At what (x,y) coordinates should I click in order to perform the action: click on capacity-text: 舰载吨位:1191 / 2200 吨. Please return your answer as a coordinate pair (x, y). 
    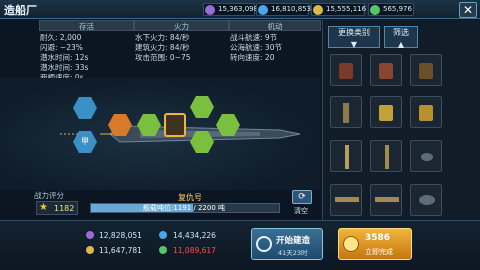
    Looking at the image, I should click on (184, 208).